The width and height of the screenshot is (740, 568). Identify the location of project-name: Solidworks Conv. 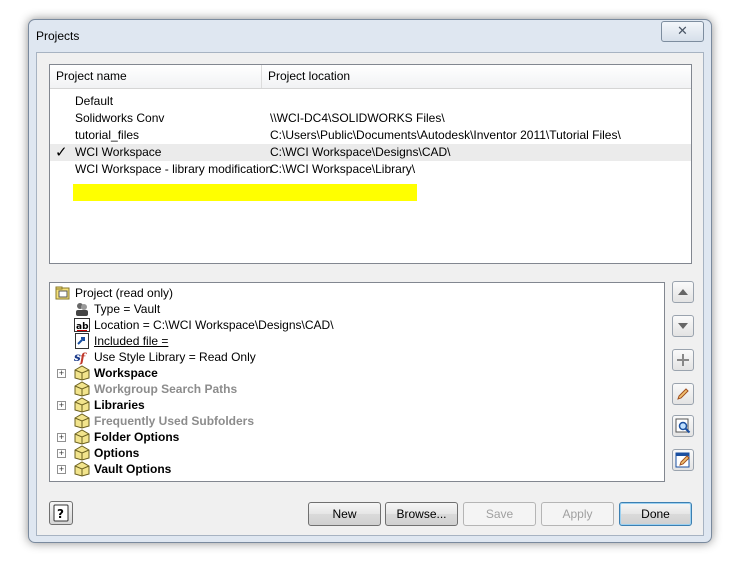
(120, 118).